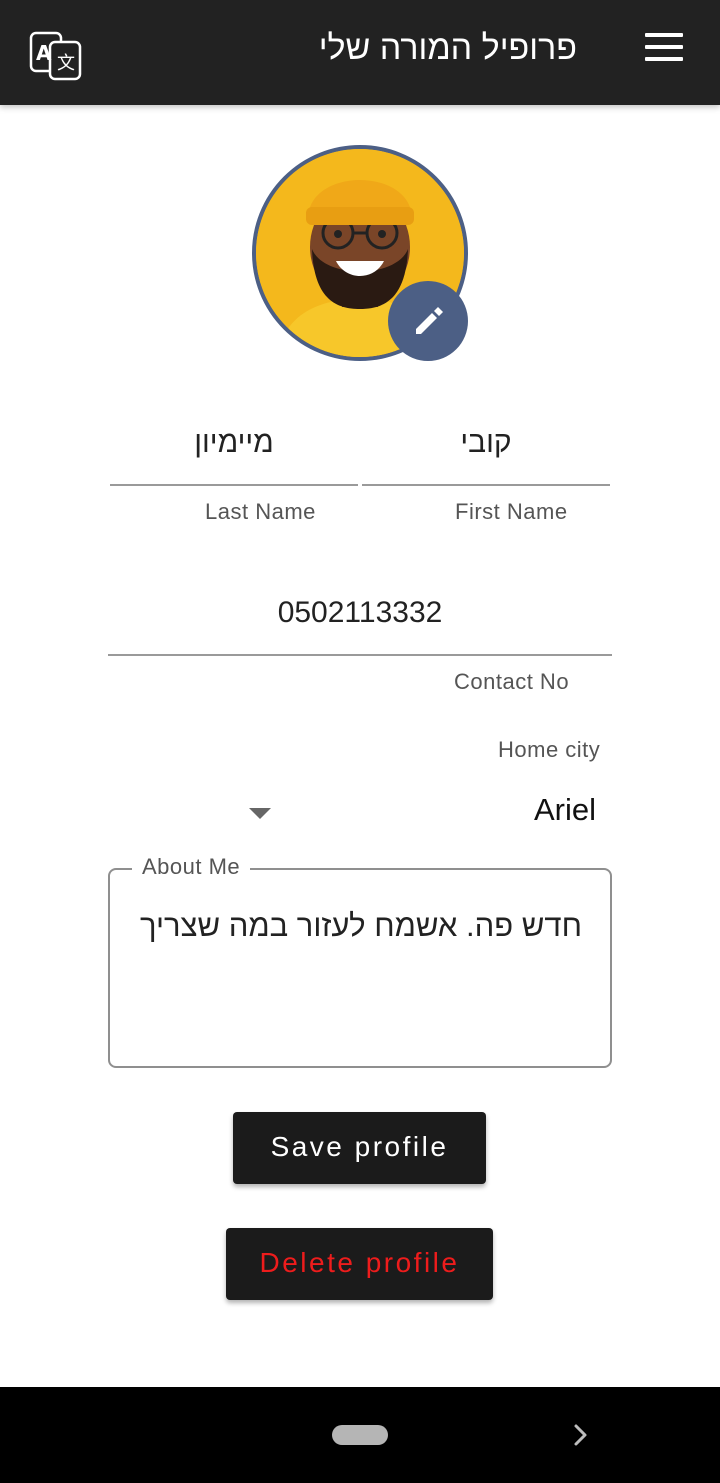  I want to click on app-header: A 文 פרופיל המורה שלי, so click(360, 52).